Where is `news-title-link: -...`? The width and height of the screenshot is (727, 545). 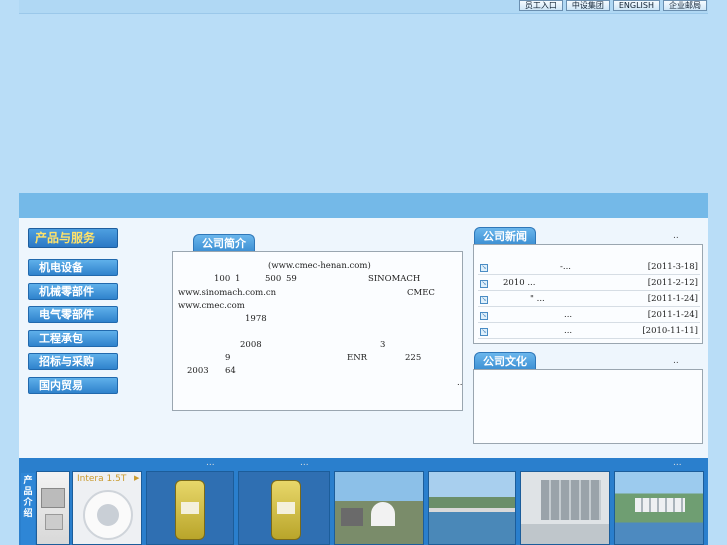
news-title-link: -... is located at coordinates (573, 267).